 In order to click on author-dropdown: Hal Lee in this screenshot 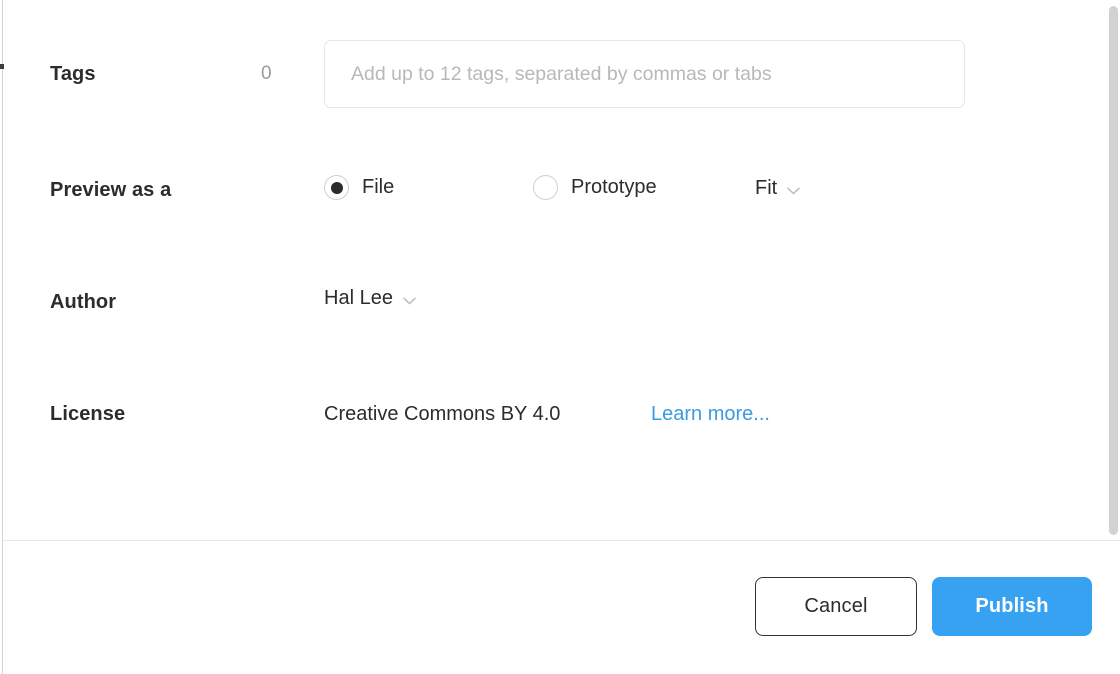, I will do `click(370, 298)`.